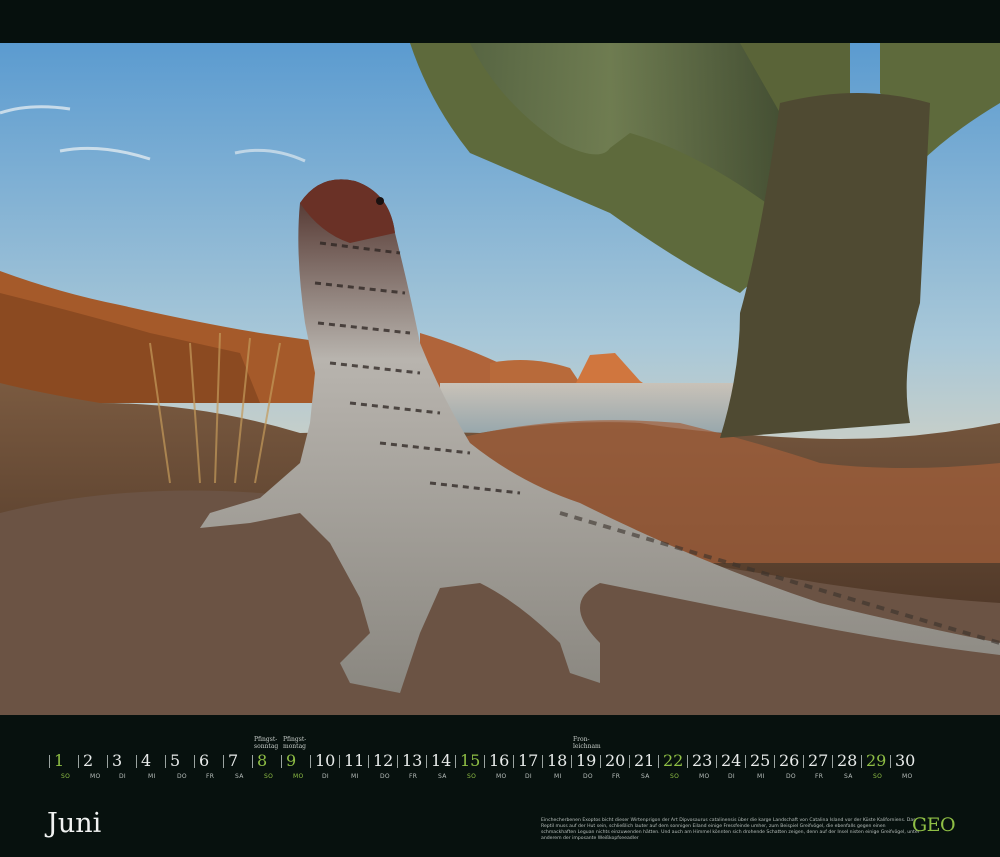 The image size is (1000, 857). I want to click on day-number: 16, so click(499, 760).